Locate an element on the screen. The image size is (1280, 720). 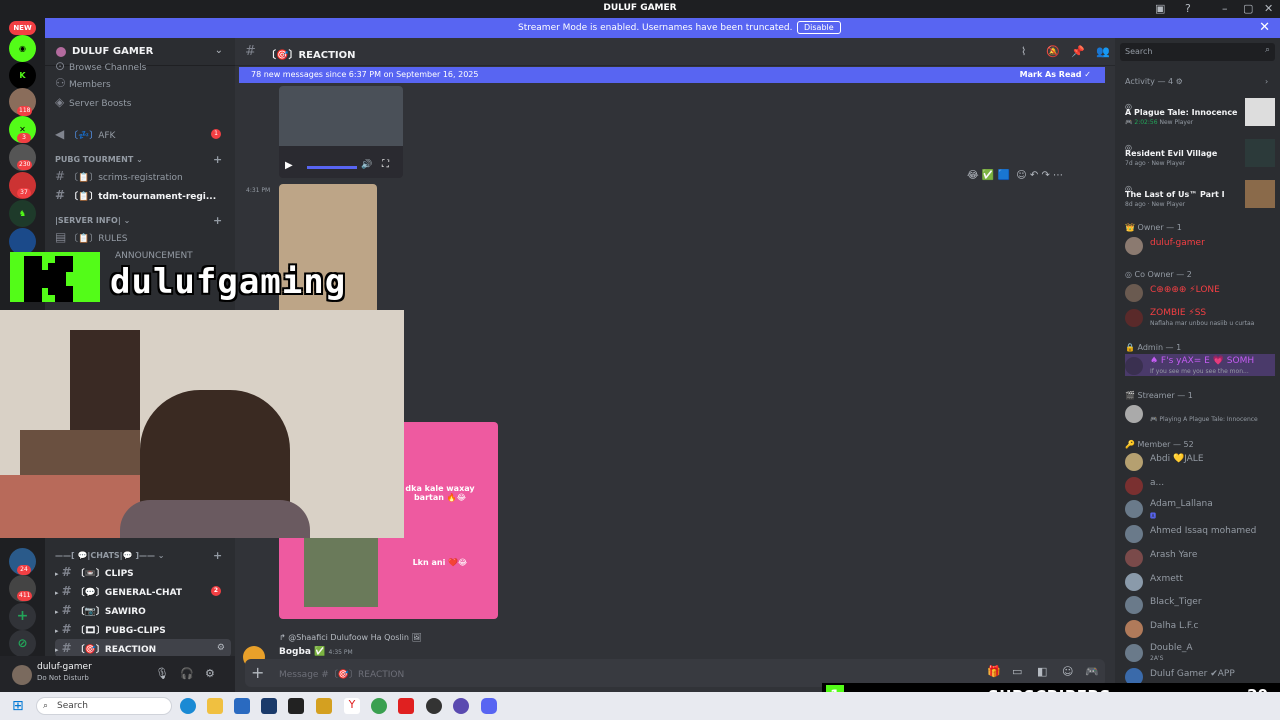
category-chats: ——[ 💬|CHATS|💬 ]—— ⌄ + is located at coordinates (138, 555).